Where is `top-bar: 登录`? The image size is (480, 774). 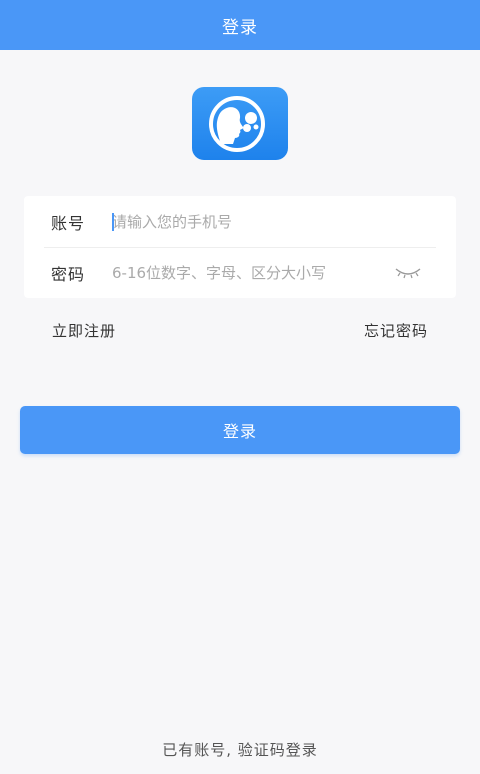 top-bar: 登录 is located at coordinates (240, 25).